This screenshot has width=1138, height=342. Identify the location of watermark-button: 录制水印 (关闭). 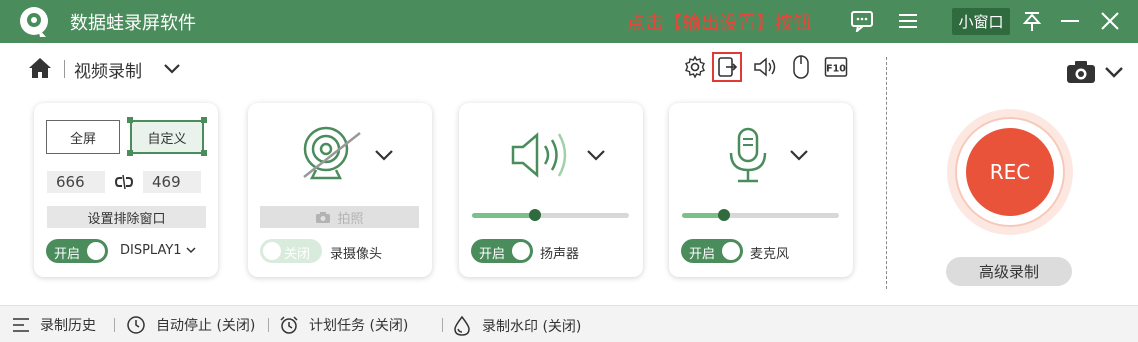
(516, 326).